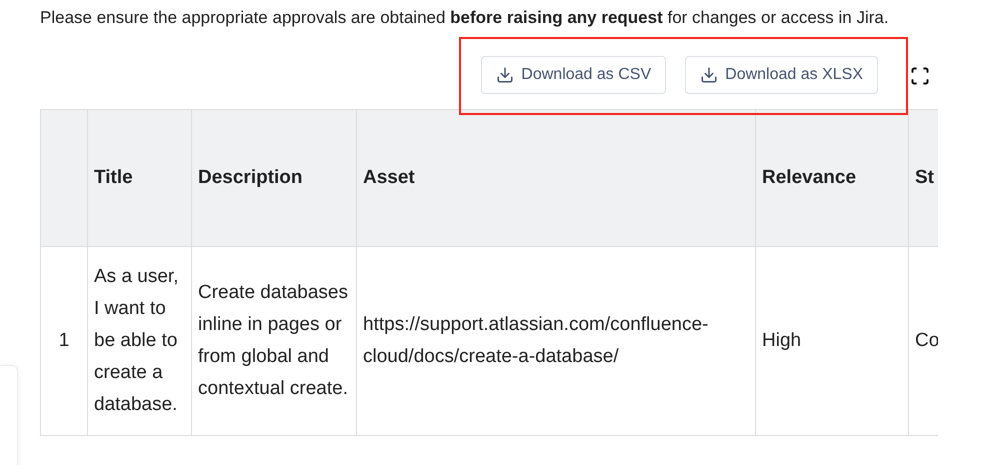 This screenshot has width=999, height=465. What do you see at coordinates (465, 18) in the screenshot?
I see `notice-text: Please ensure the appropriate approvals are obtained before raising any request for changes or access in Jira.` at bounding box center [465, 18].